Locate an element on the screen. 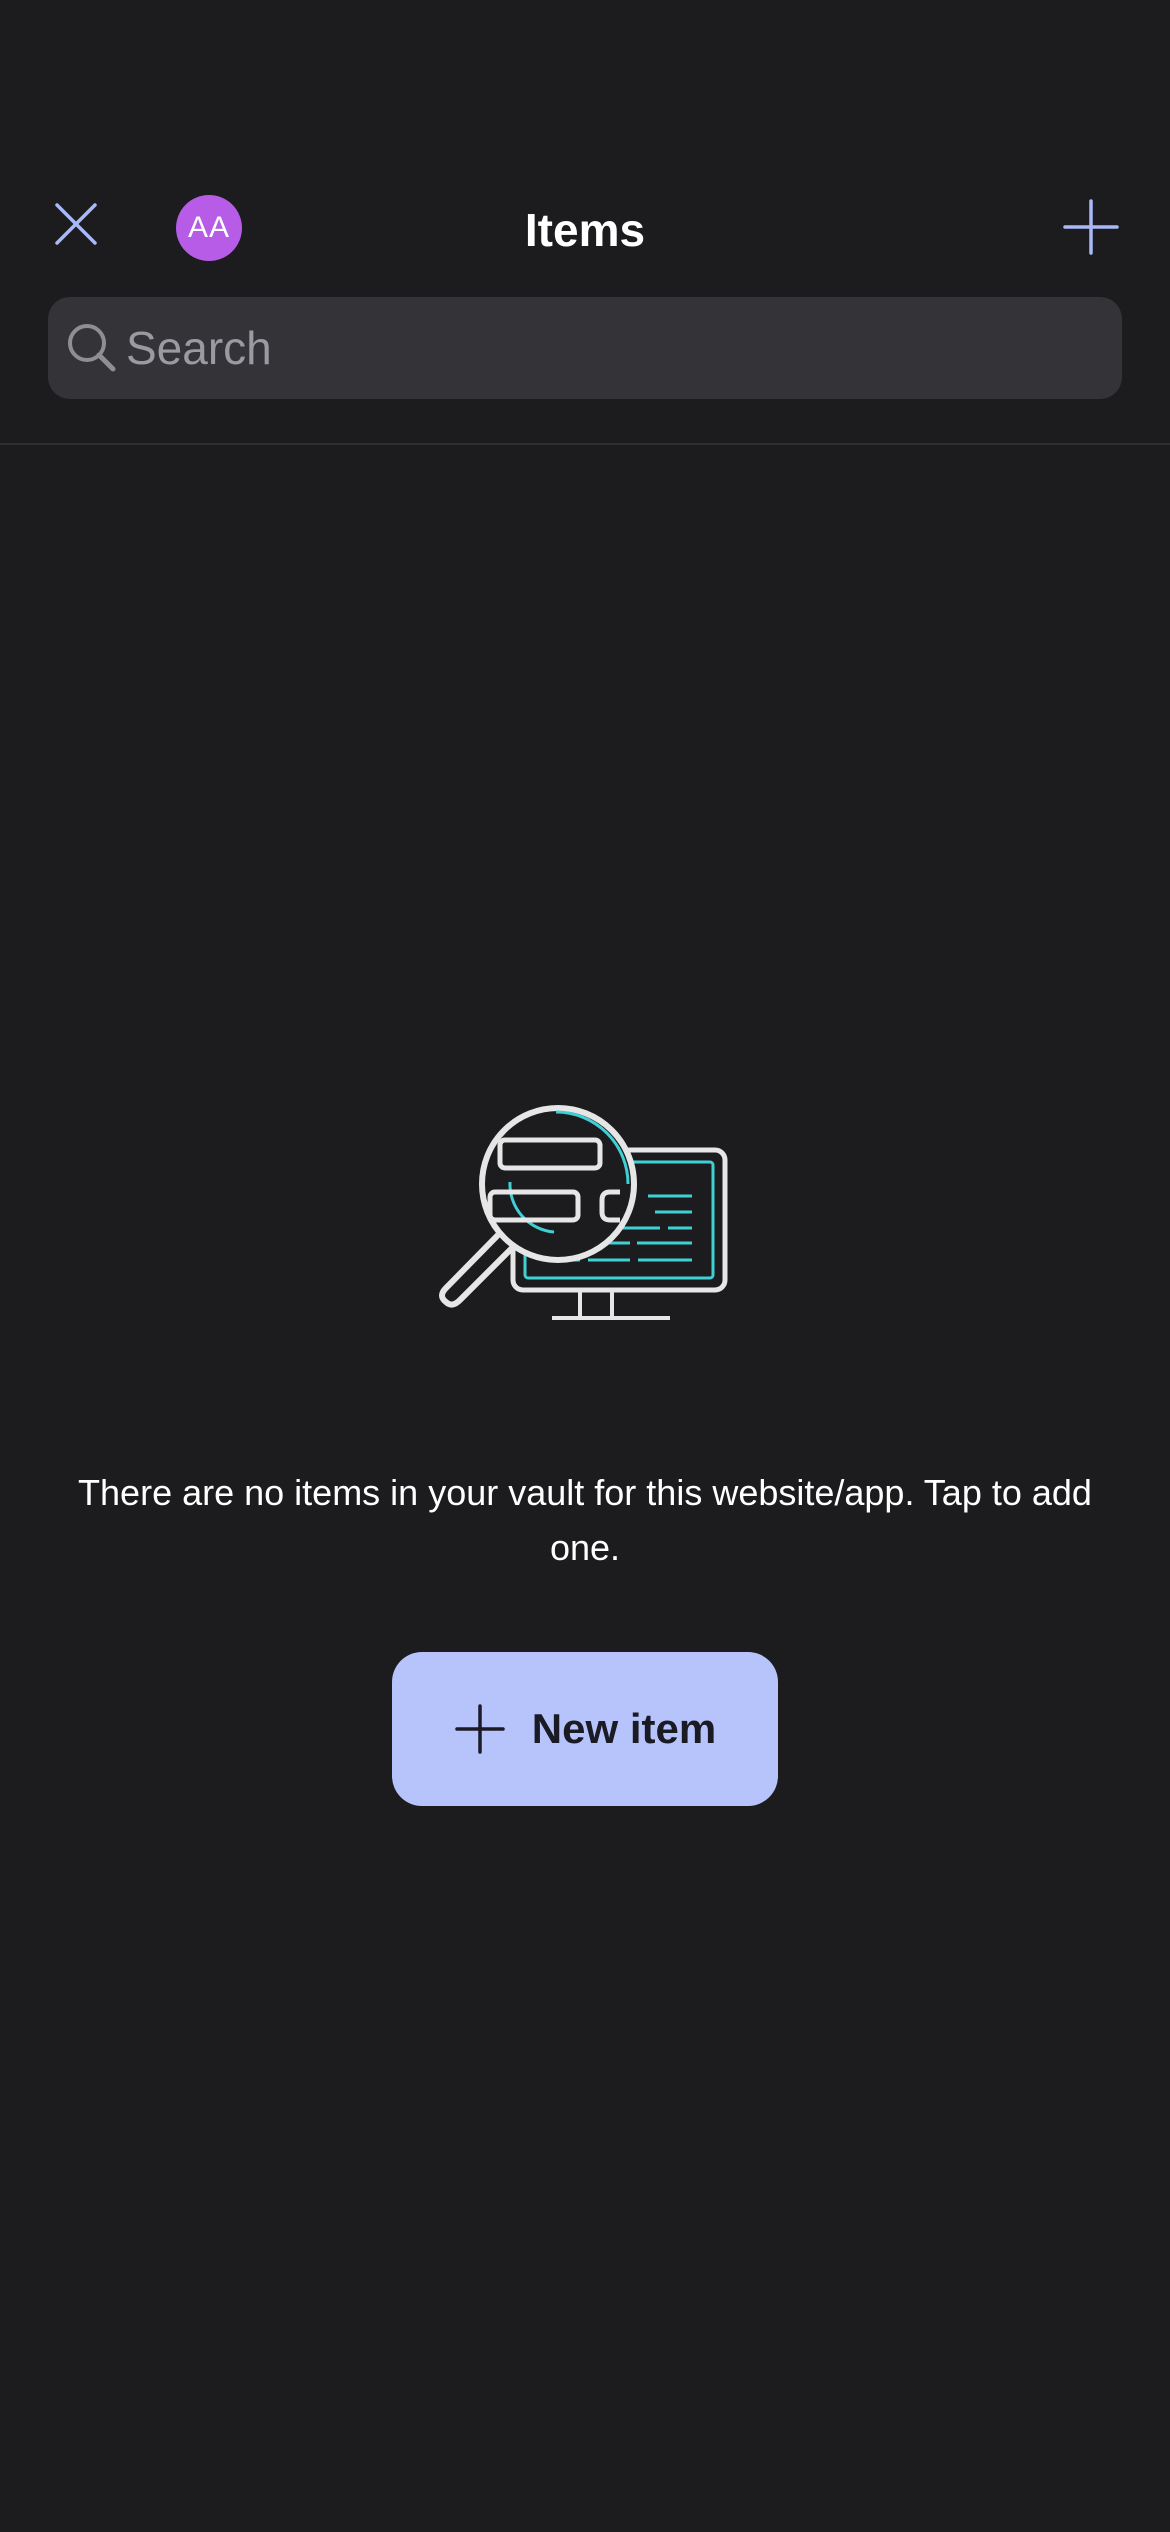 This screenshot has height=2532, width=1170. search-bar is located at coordinates (585, 348).